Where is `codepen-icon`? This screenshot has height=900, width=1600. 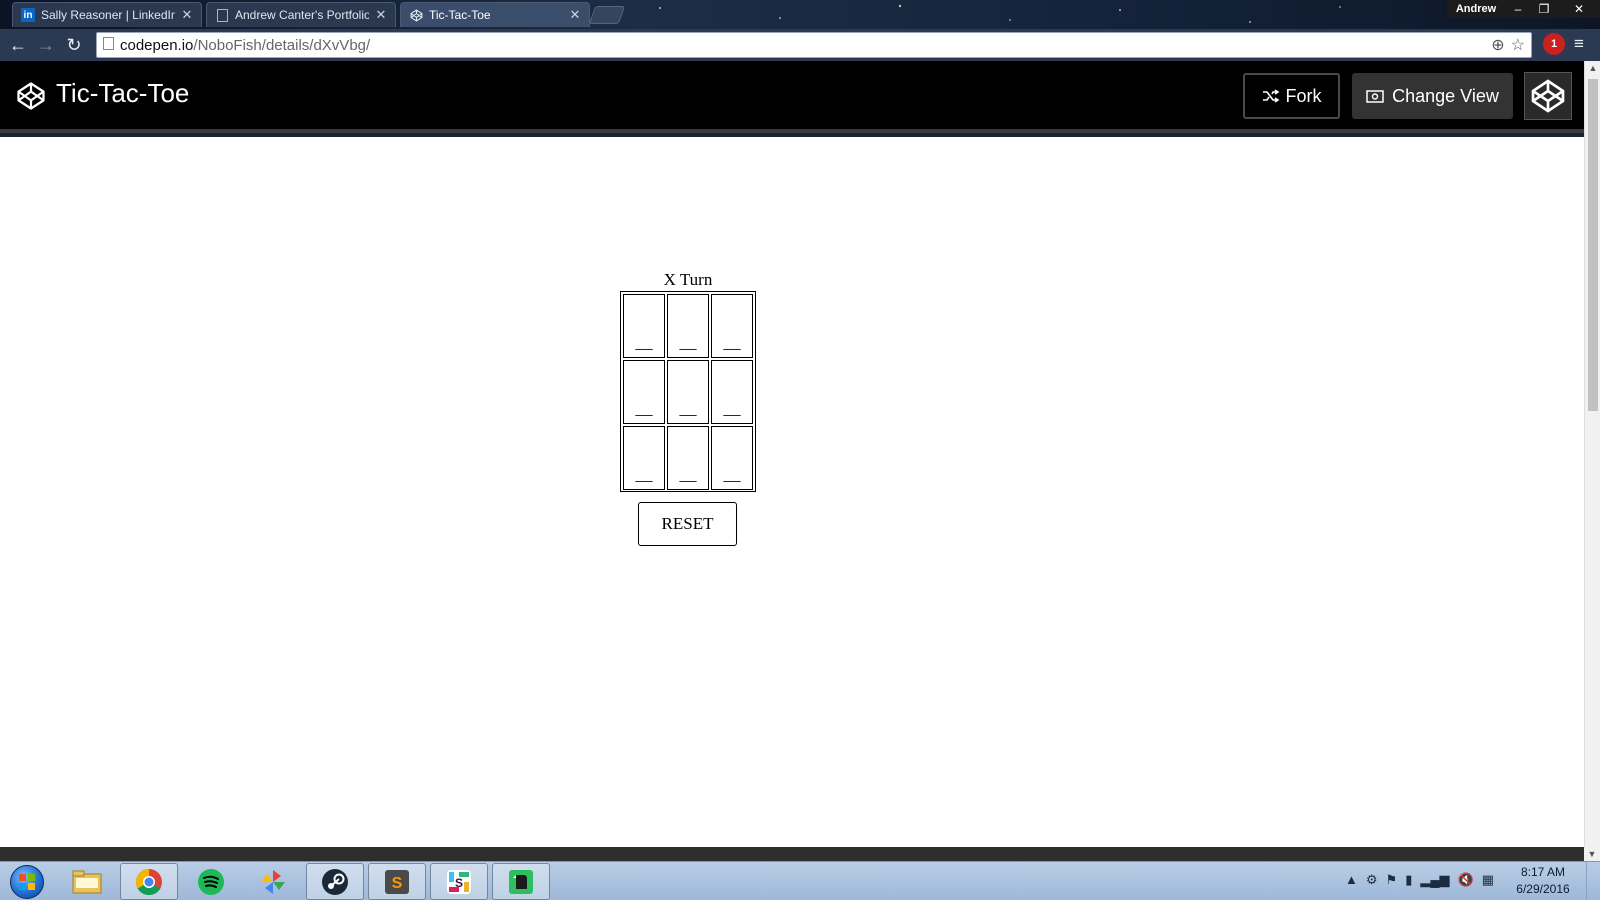 codepen-icon is located at coordinates (416, 15).